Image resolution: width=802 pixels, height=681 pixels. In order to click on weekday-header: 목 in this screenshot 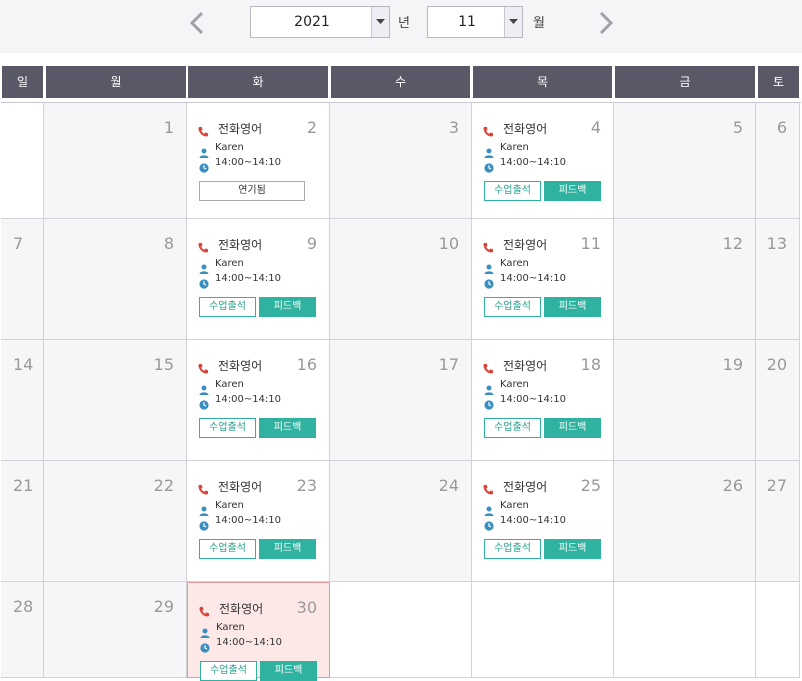, I will do `click(542, 82)`.